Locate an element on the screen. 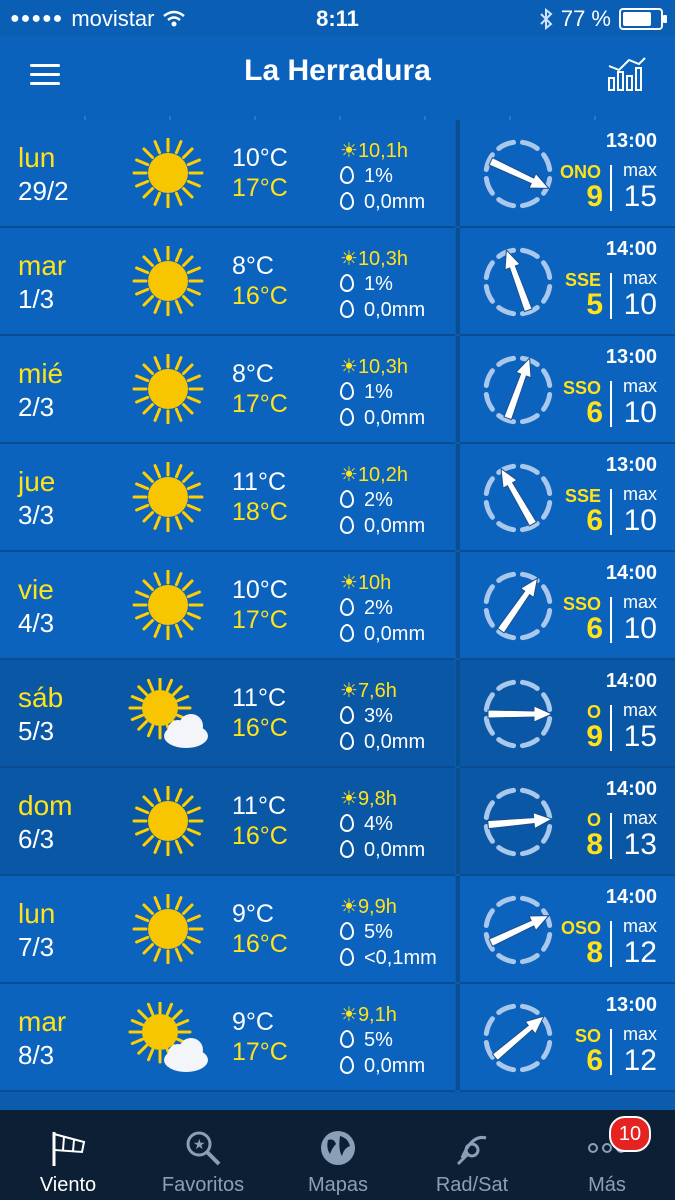 The height and width of the screenshot is (1200, 675). wind-summary: 14:00 SSE max 5 10 is located at coordinates (567, 282).